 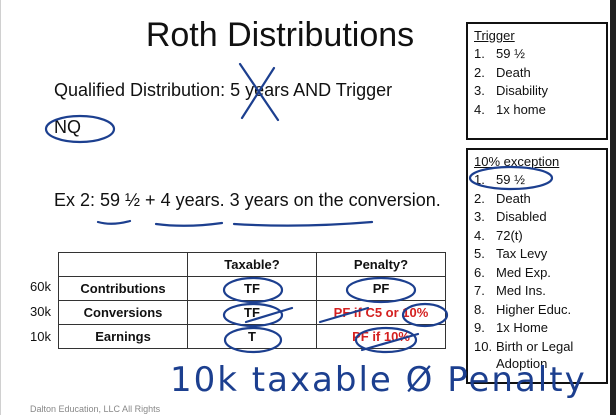 I want to click on exception-item: 1. 59 ½, so click(x=499, y=179).